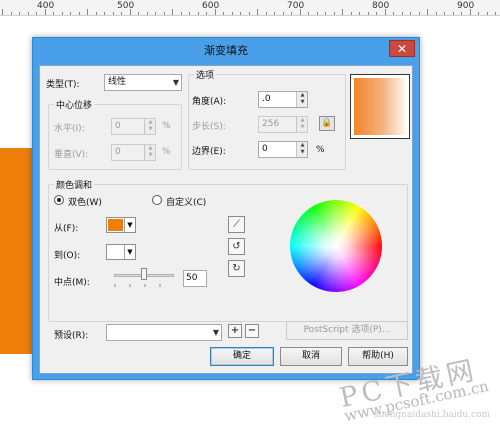 This screenshot has height=435, width=500. I want to click on ruler-label: 500, so click(126, 6).